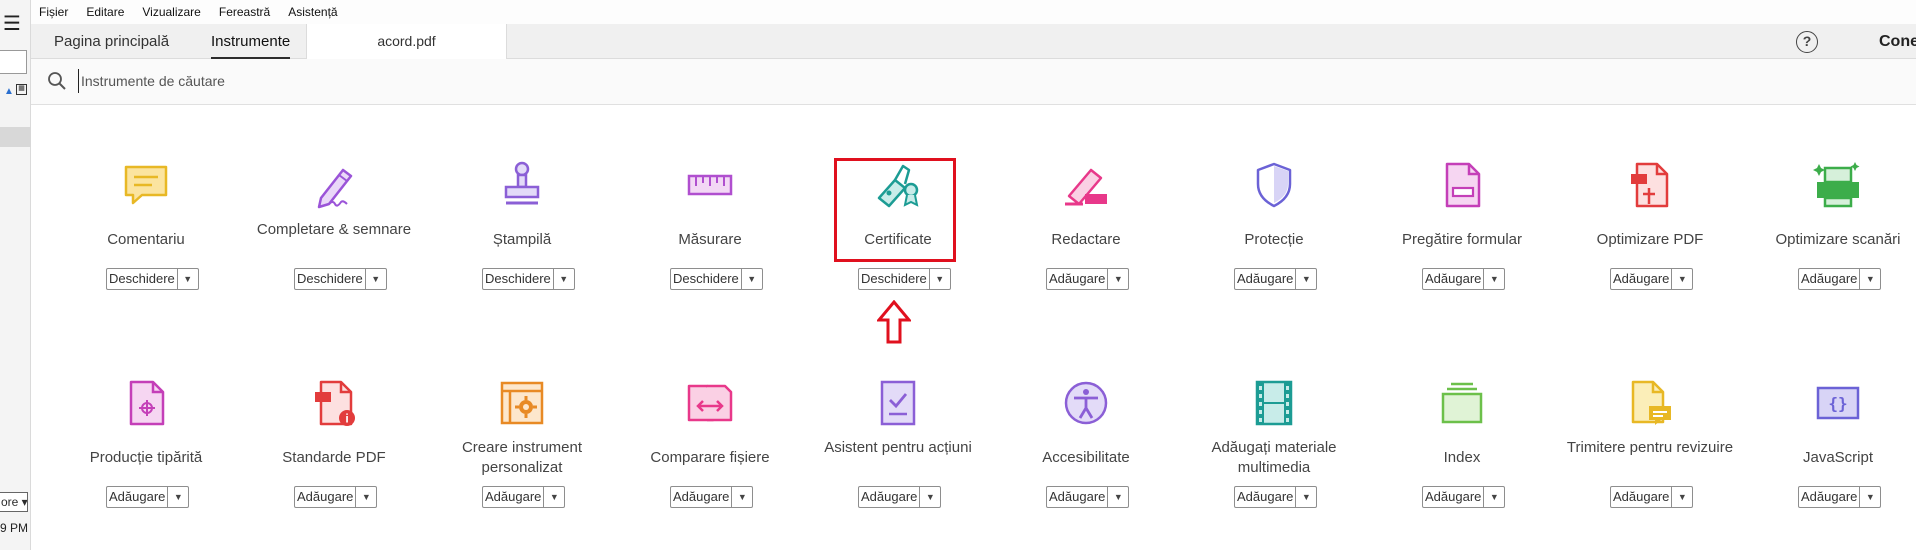 The height and width of the screenshot is (550, 1916). I want to click on javascript-icon: {}, so click(1838, 403).